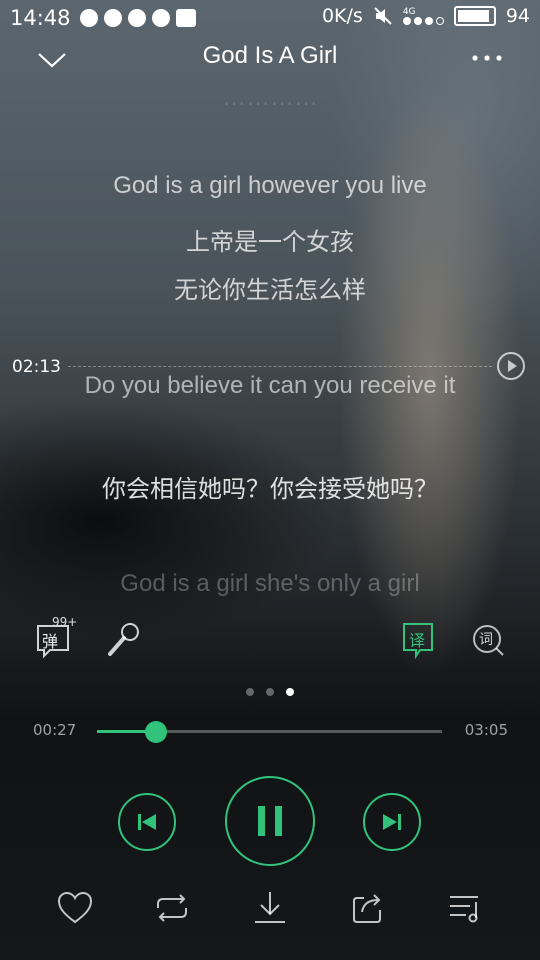 This screenshot has height=960, width=540. I want to click on translate-label: 译, so click(417, 640).